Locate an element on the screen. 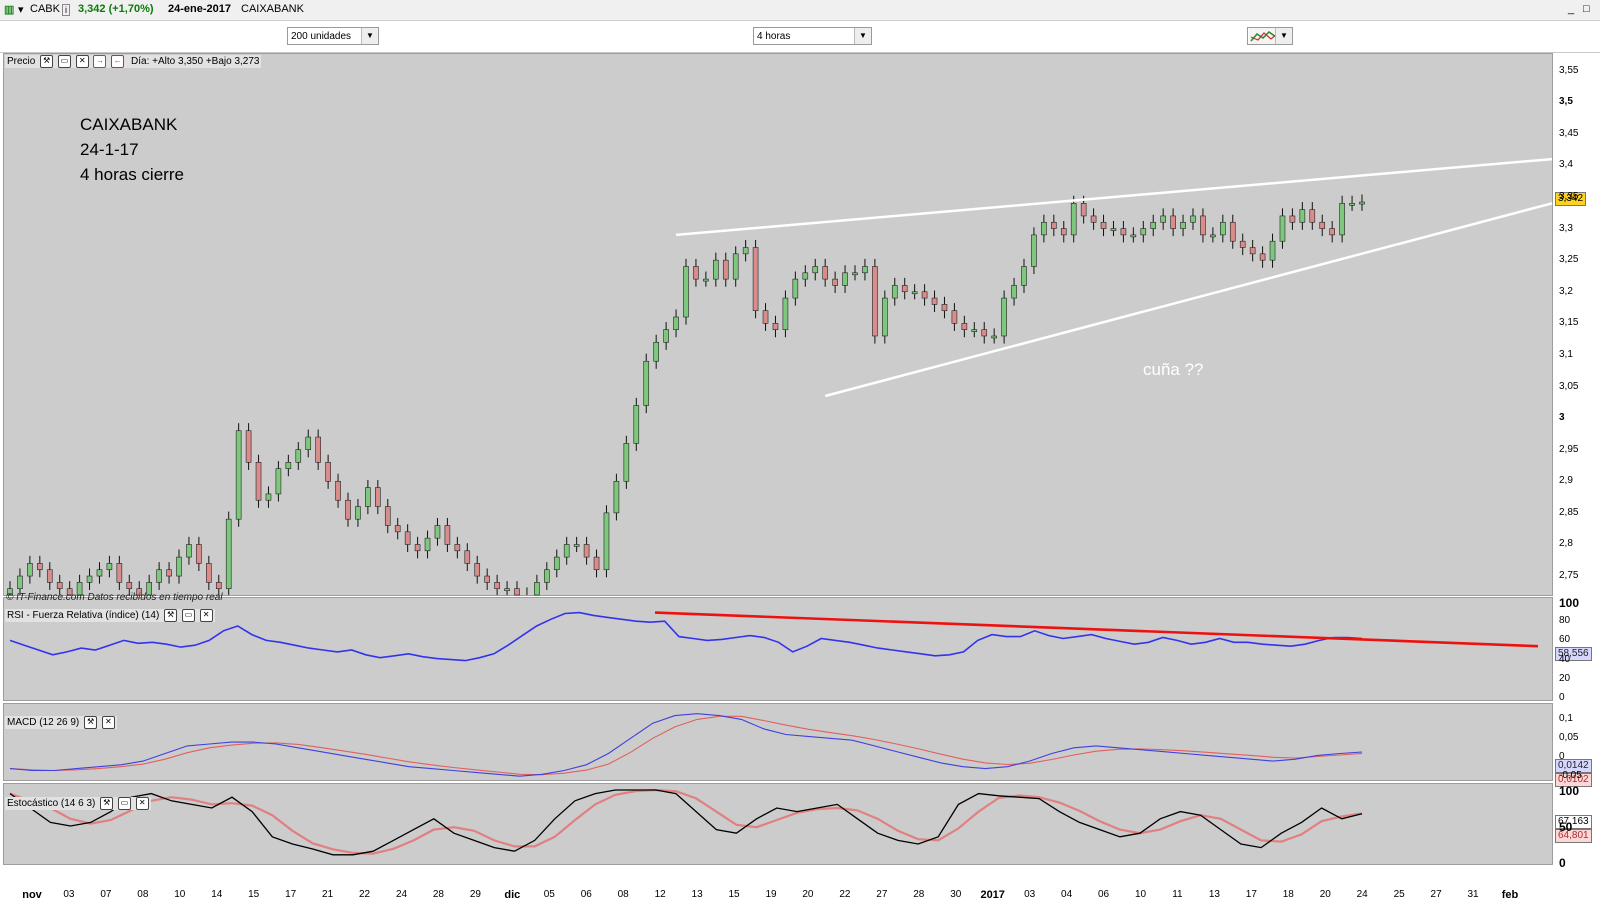 The height and width of the screenshot is (905, 1600). x-axis-date-label: 14 is located at coordinates (217, 894).